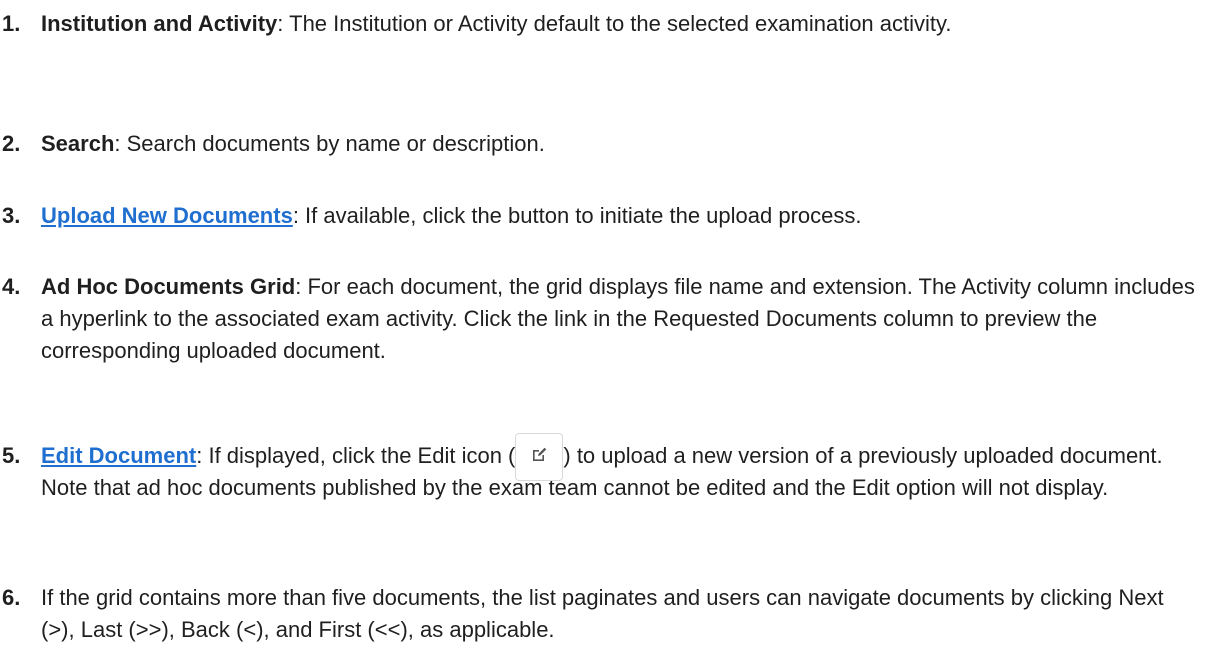  Describe the element at coordinates (78, 143) in the screenshot. I see `item-term: Search` at that location.